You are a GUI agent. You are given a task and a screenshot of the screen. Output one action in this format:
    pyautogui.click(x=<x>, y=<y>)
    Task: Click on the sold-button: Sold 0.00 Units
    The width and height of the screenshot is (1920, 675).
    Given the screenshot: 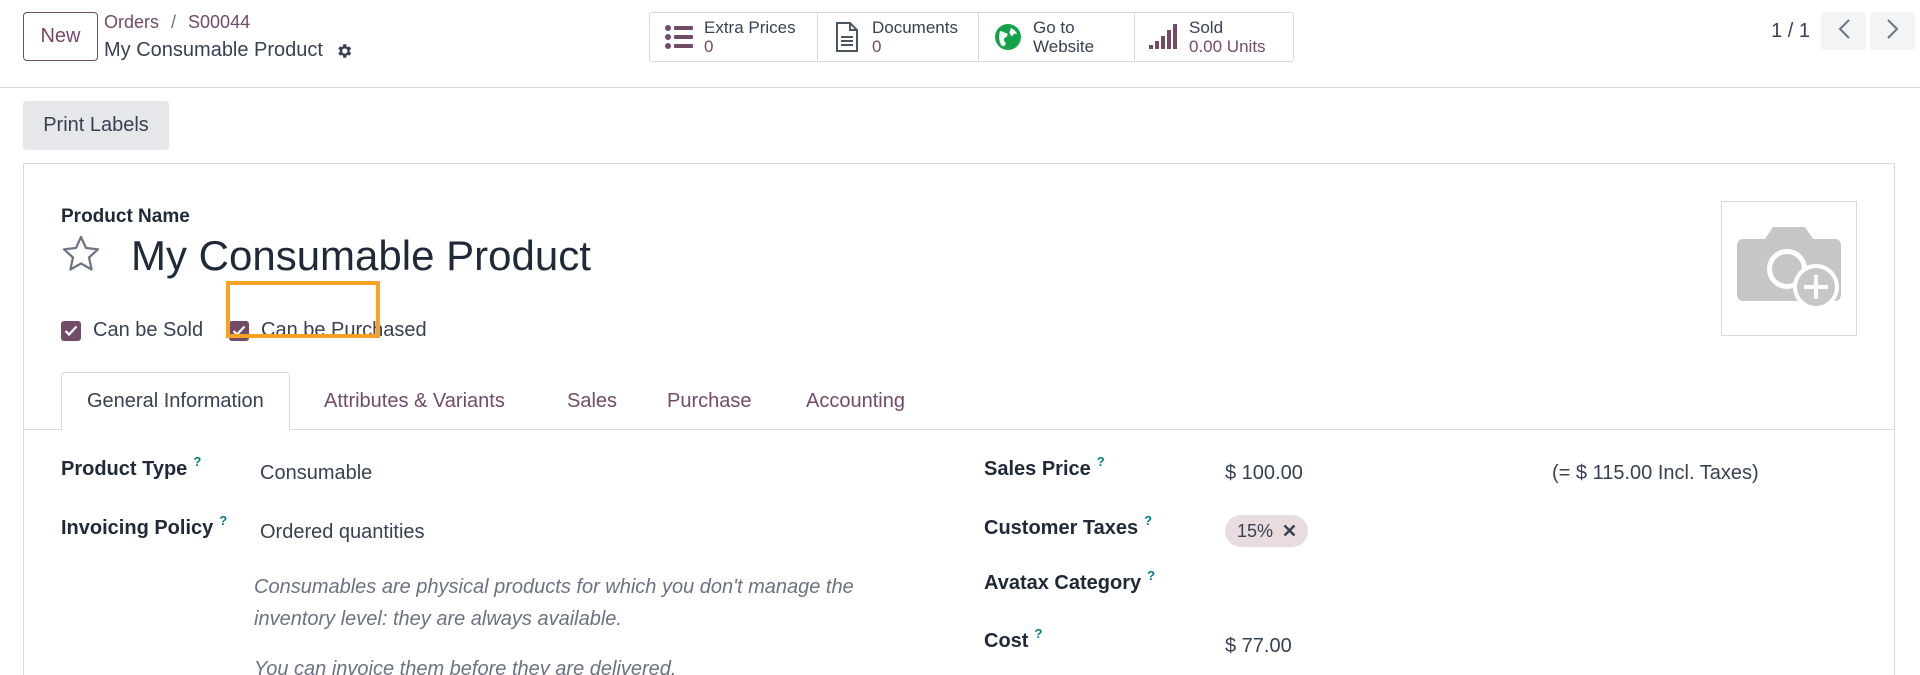 What is the action you would take?
    pyautogui.click(x=1214, y=37)
    